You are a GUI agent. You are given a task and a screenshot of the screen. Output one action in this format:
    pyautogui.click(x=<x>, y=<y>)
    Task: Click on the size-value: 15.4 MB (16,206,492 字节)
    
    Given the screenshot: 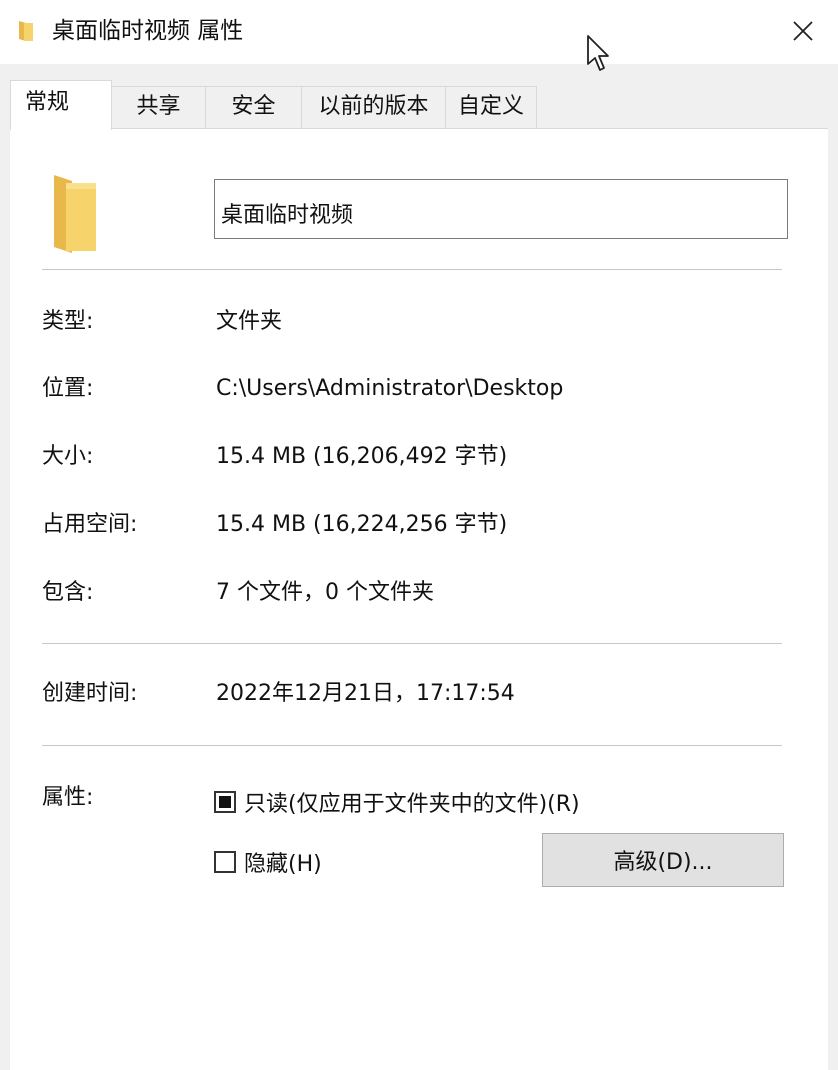 What is the action you would take?
    pyautogui.click(x=362, y=456)
    